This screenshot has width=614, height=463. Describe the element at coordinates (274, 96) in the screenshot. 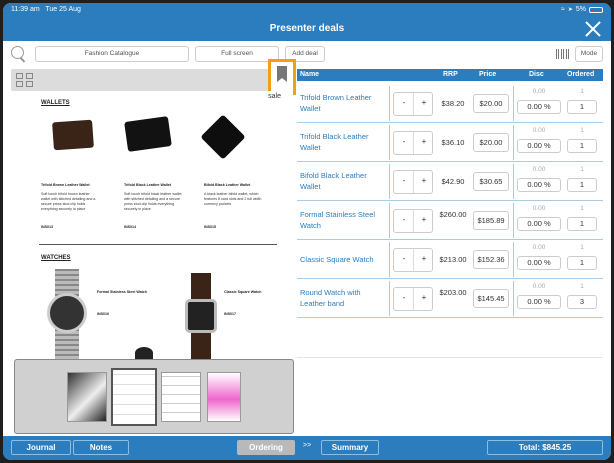

I see `catalogue-corner-text: sale` at that location.